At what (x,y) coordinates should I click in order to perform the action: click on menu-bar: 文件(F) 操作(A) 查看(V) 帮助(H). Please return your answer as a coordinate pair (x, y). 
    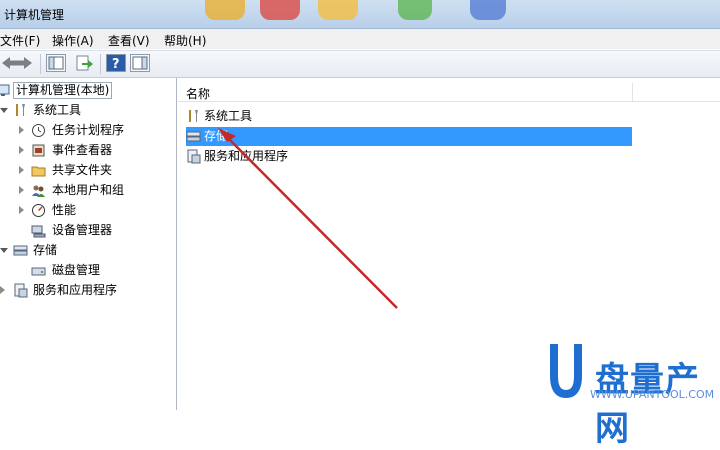
    Looking at the image, I should click on (360, 39).